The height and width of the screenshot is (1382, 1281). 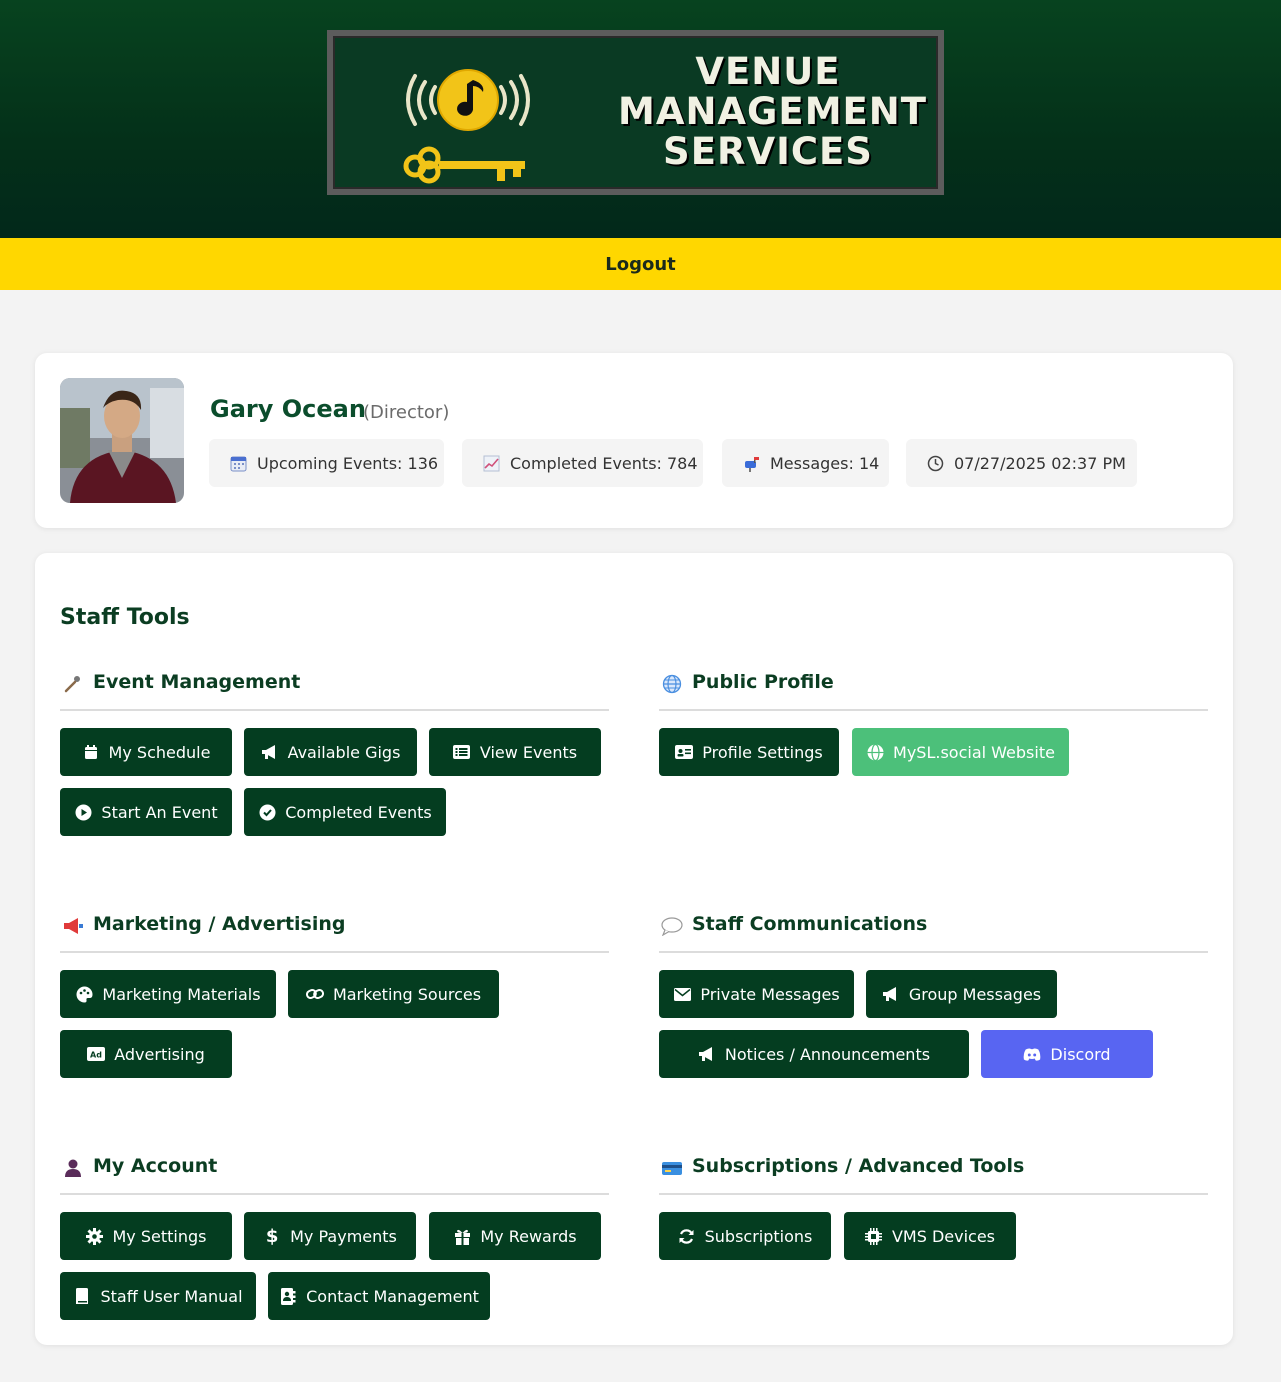 I want to click on my-schedule-label: My Schedule, so click(x=159, y=752).